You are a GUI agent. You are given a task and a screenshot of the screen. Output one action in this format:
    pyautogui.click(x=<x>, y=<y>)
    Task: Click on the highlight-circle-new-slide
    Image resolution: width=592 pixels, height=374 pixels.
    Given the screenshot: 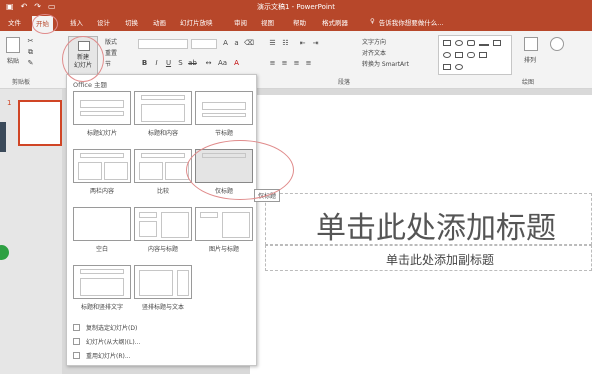 What is the action you would take?
    pyautogui.click(x=83, y=59)
    